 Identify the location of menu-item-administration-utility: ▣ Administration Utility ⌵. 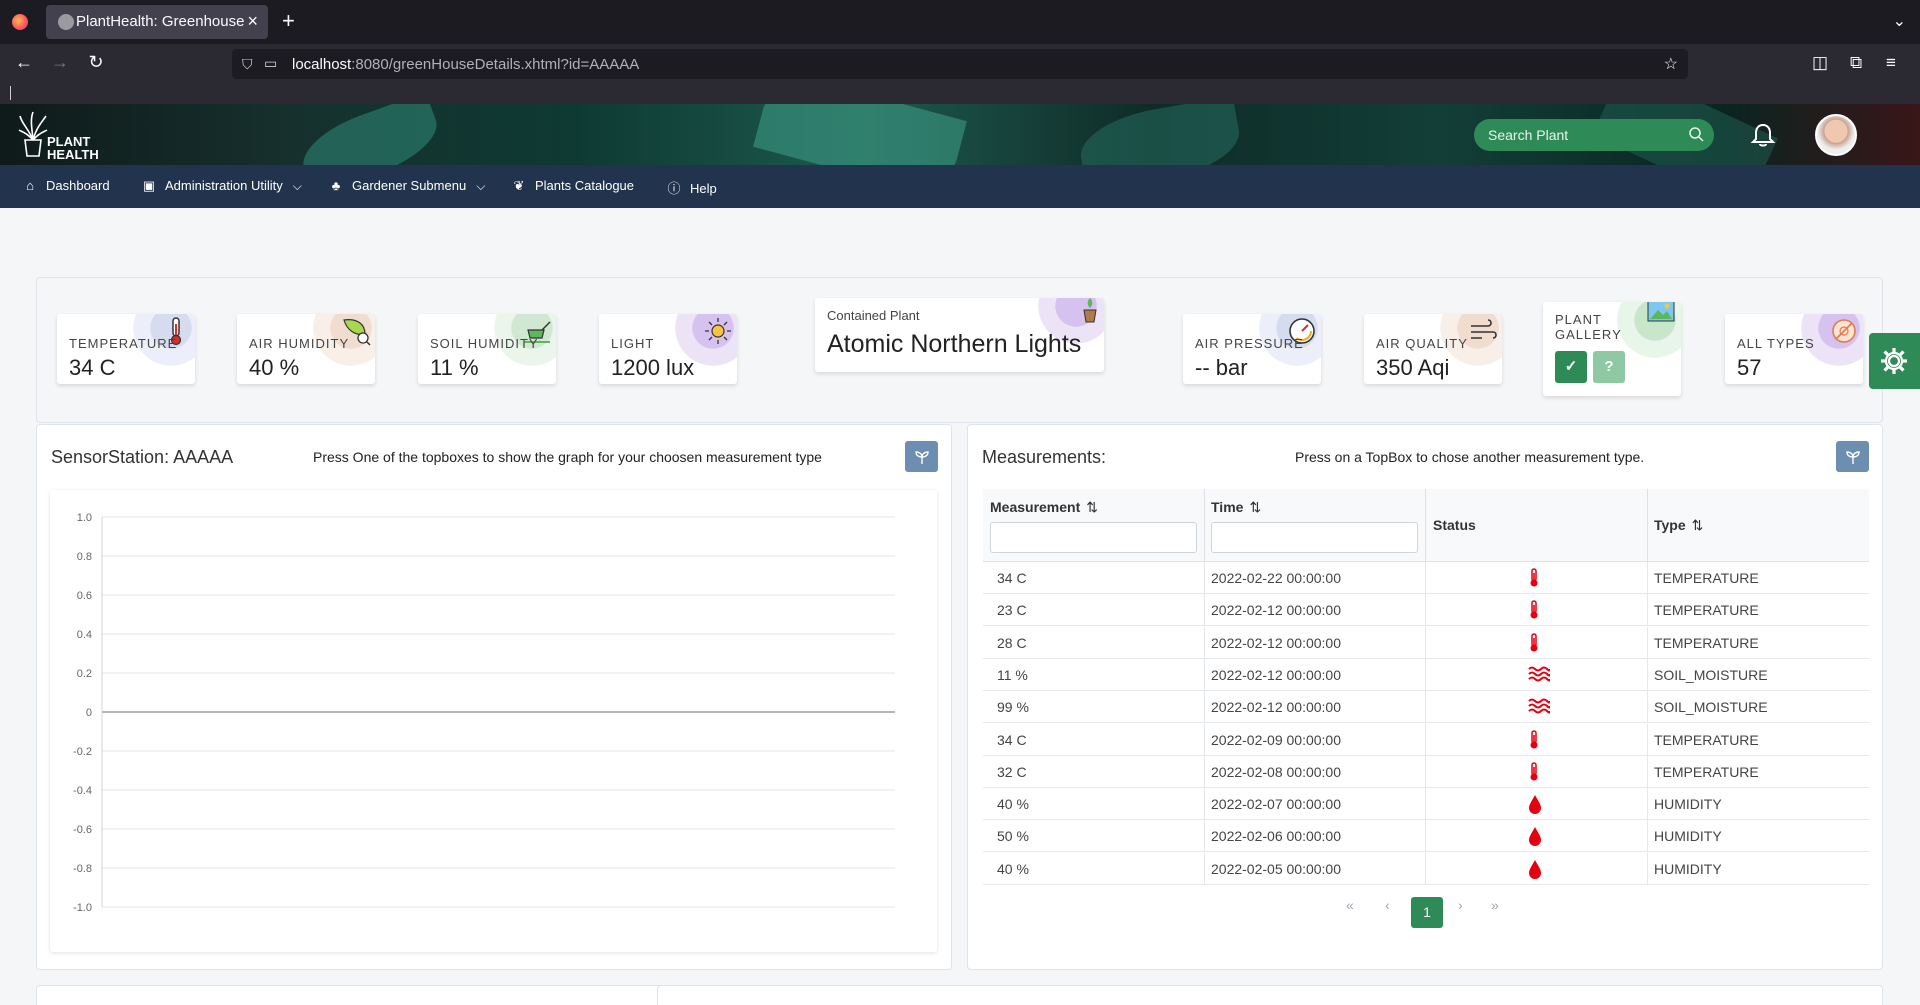
(221, 186).